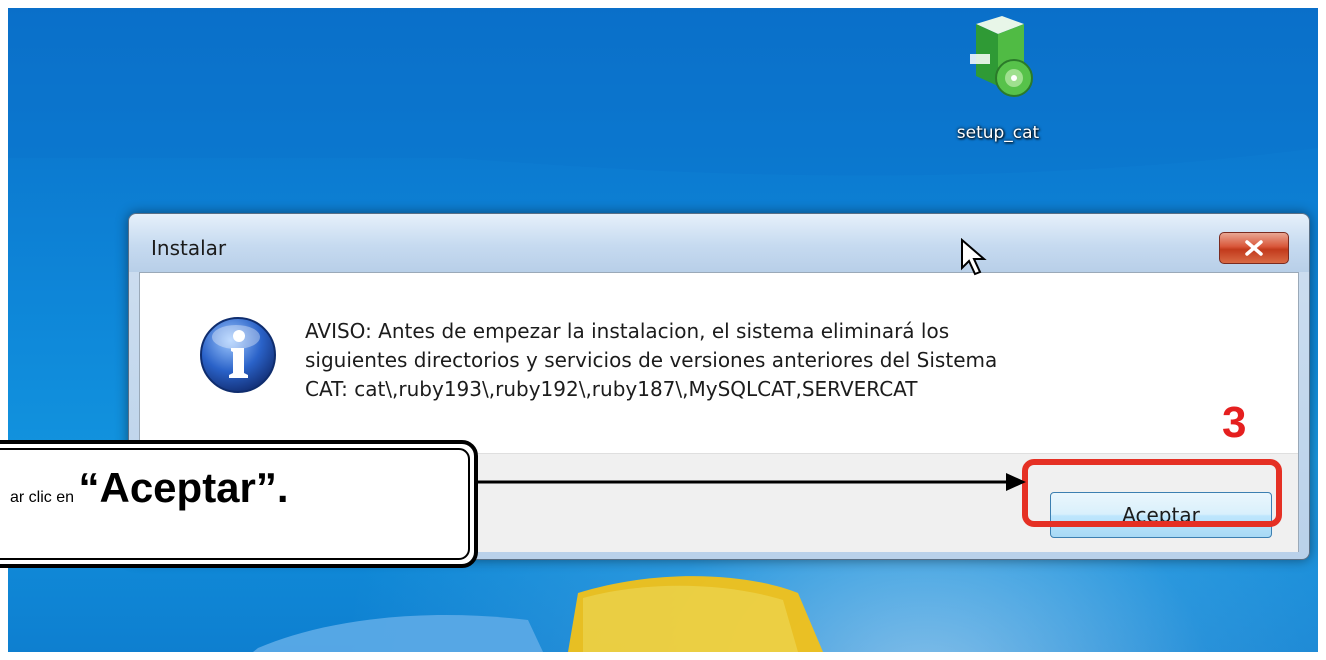  Describe the element at coordinates (998, 133) in the screenshot. I see `desktop-icon-label: setup_cat` at that location.